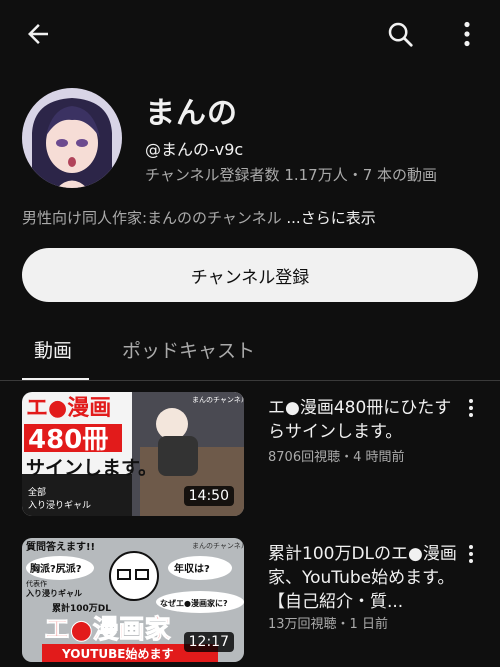 This screenshot has height=667, width=500. I want to click on active-tab-indicator, so click(55, 379).